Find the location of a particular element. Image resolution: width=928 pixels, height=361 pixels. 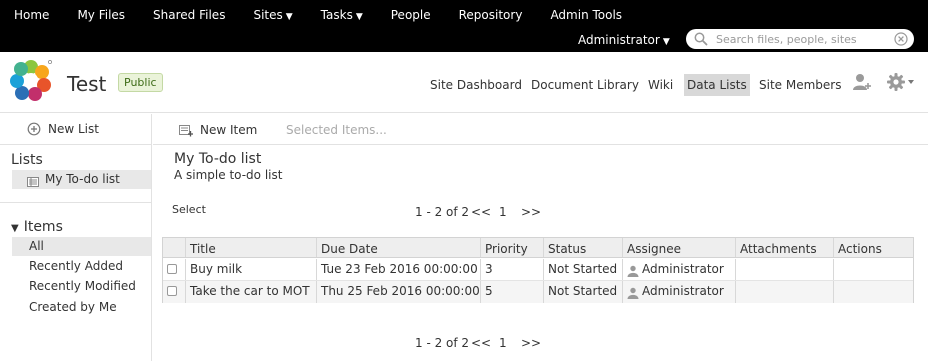

user-menu: Administrator ▼ is located at coordinates (624, 41).